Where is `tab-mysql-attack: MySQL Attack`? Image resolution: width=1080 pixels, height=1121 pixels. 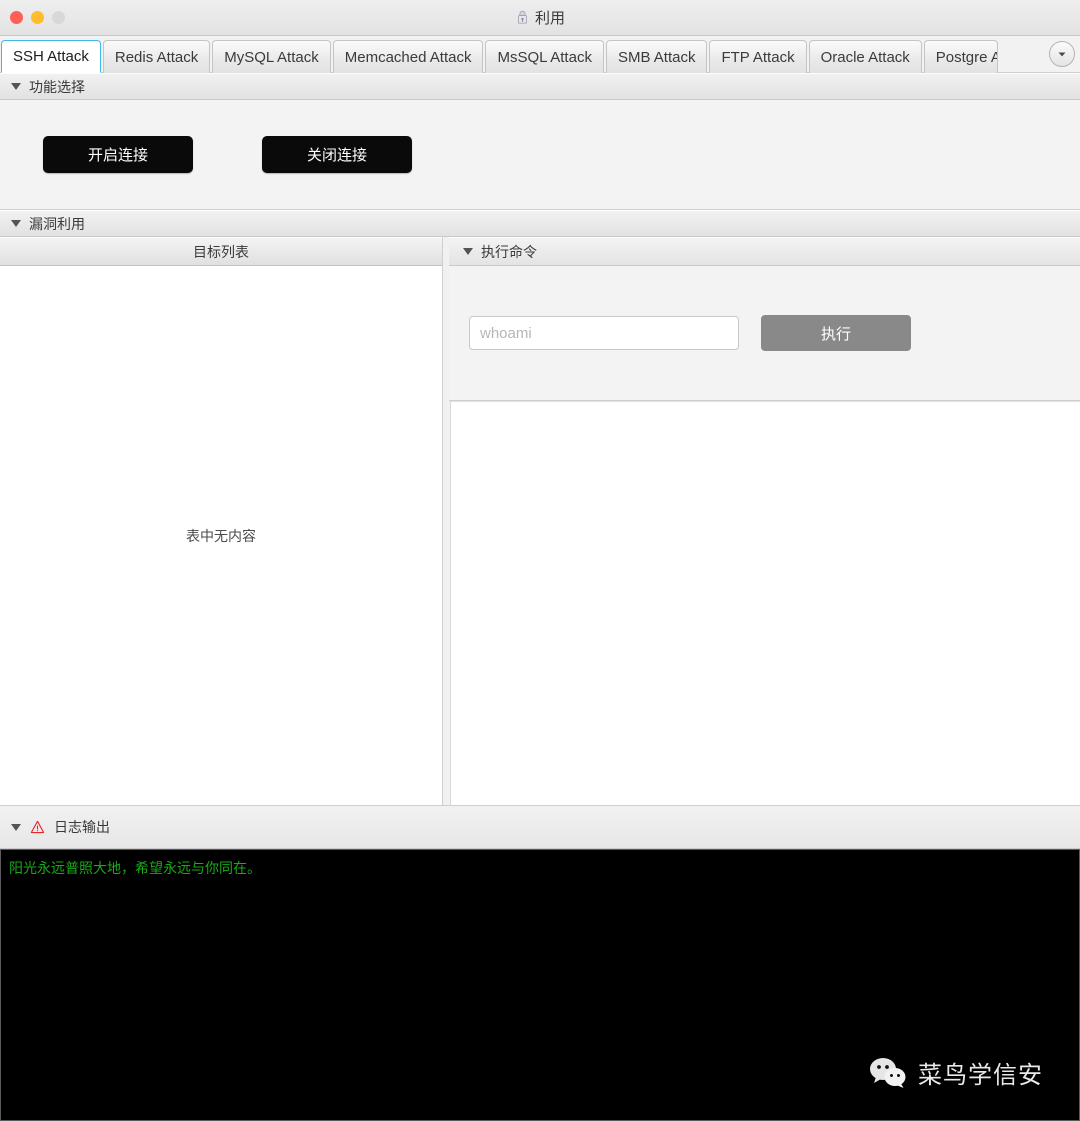
tab-mysql-attack: MySQL Attack is located at coordinates (271, 56).